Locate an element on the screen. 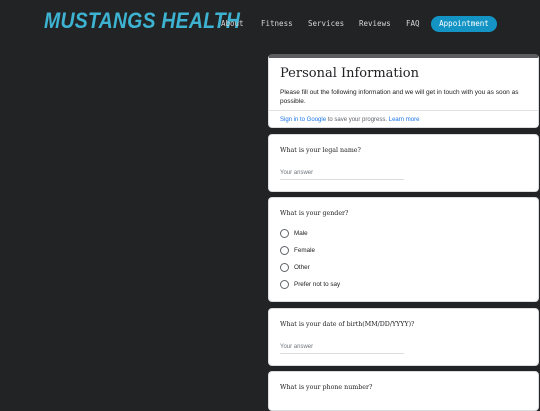 Image resolution: width=540 pixels, height=411 pixels. question-card-phone: What is your phone number? is located at coordinates (403, 391).